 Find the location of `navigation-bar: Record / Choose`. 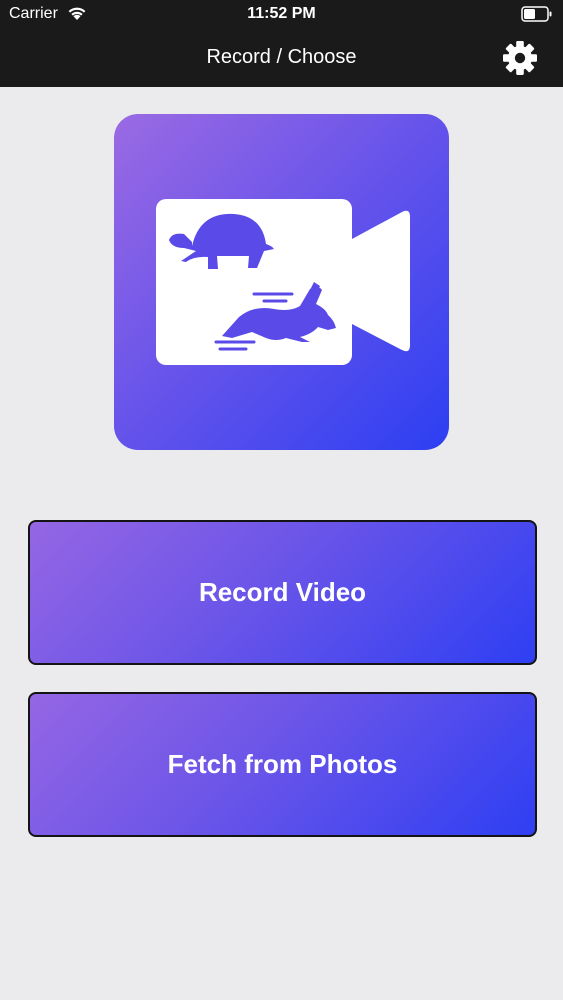

navigation-bar: Record / Choose is located at coordinates (281, 58).